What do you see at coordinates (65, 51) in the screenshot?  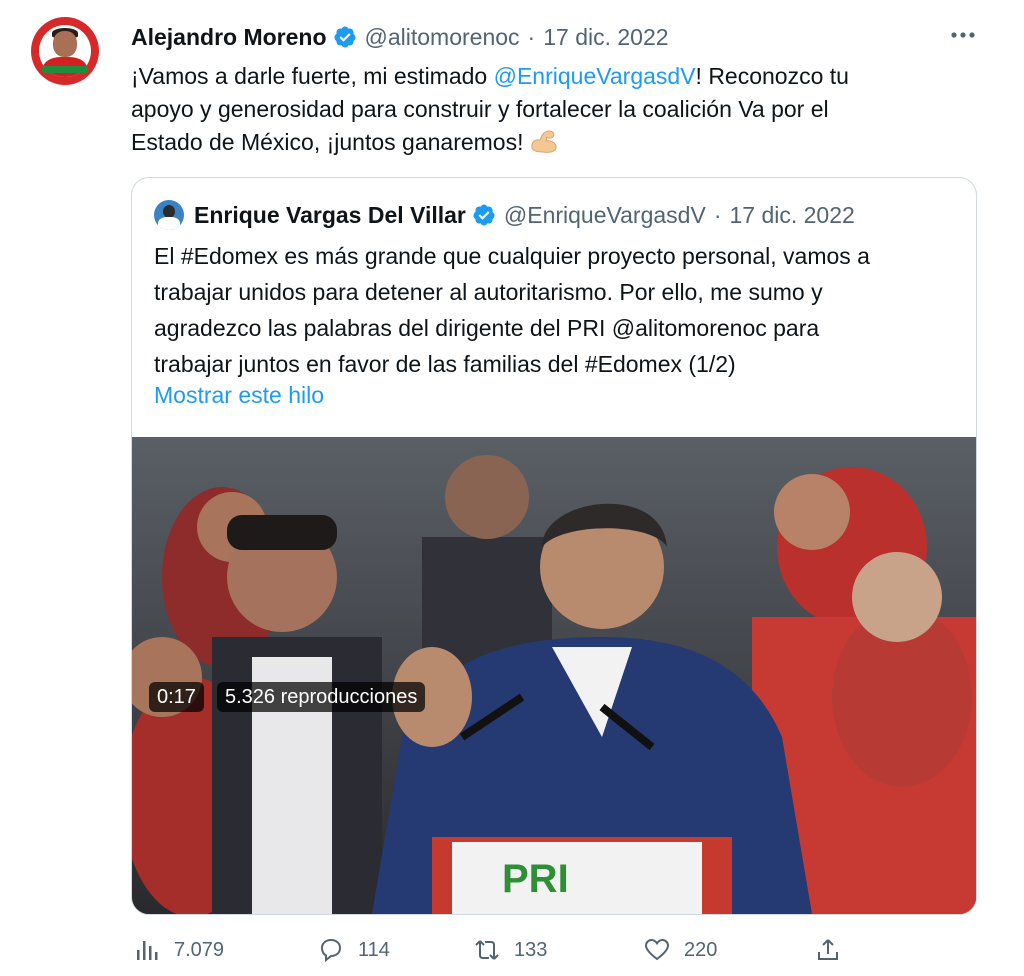 I see `author-avatar` at bounding box center [65, 51].